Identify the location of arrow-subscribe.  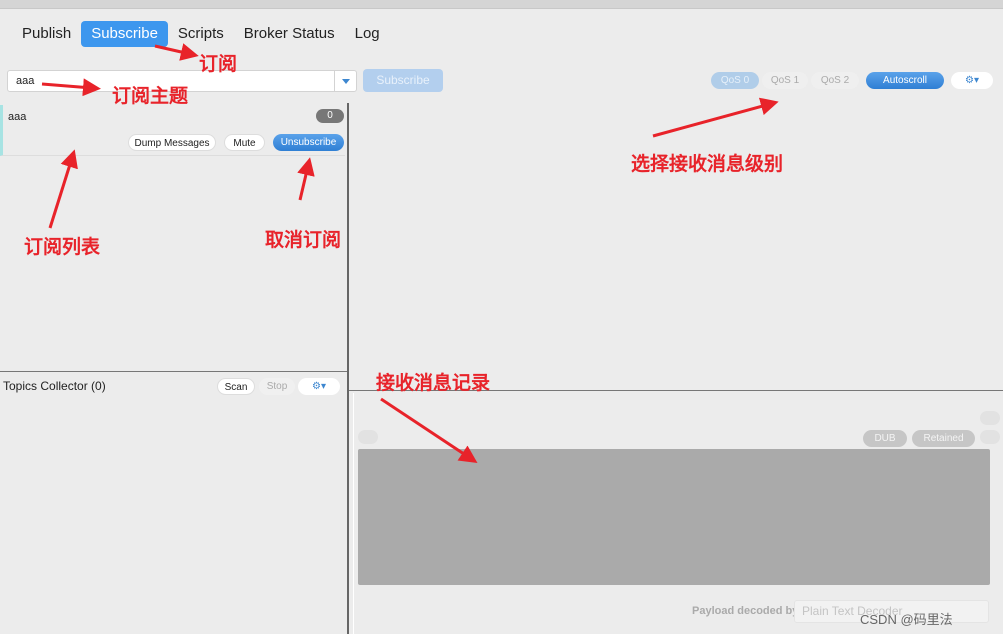
(176, 52).